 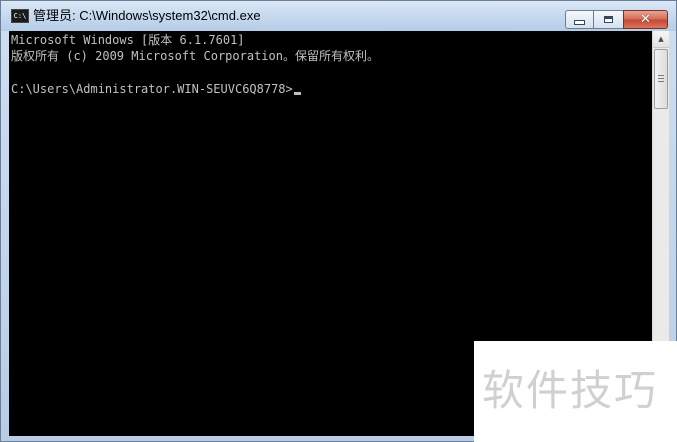 What do you see at coordinates (661, 39) in the screenshot?
I see `scroll-up-arrow-icon: ▲` at bounding box center [661, 39].